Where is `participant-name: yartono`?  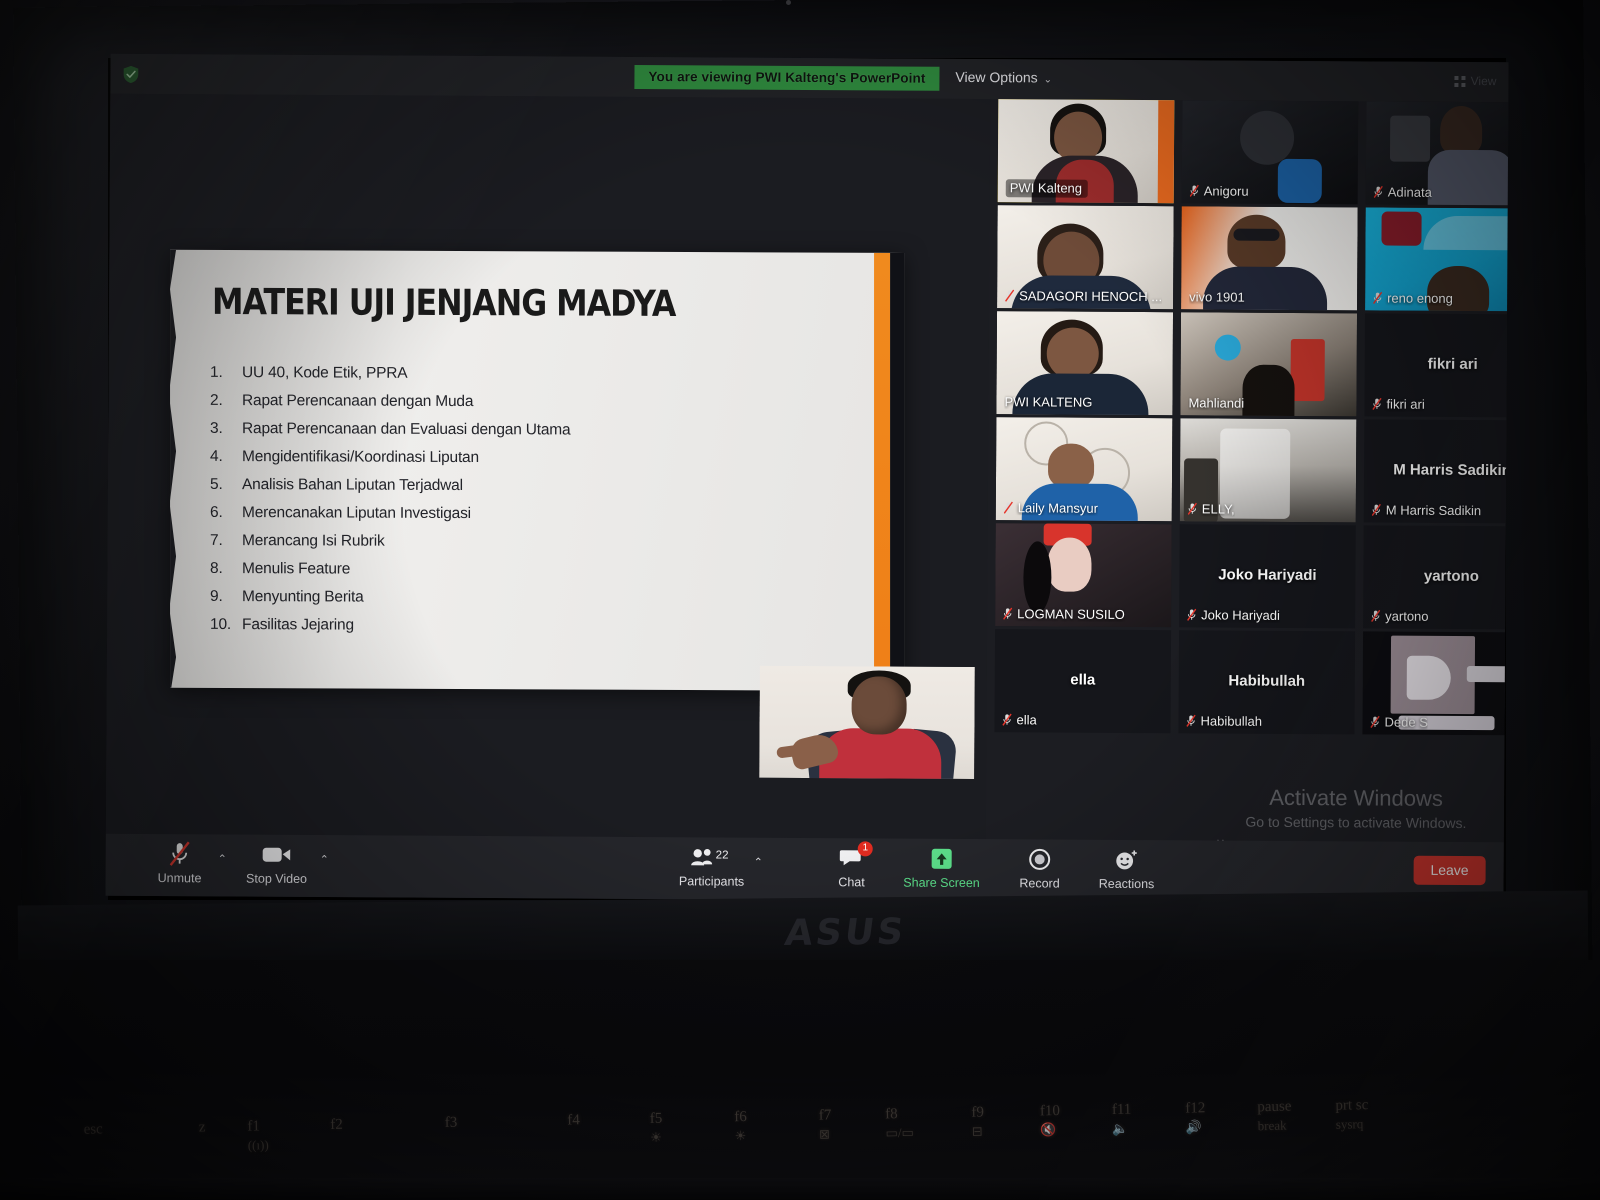 participant-name: yartono is located at coordinates (1407, 616).